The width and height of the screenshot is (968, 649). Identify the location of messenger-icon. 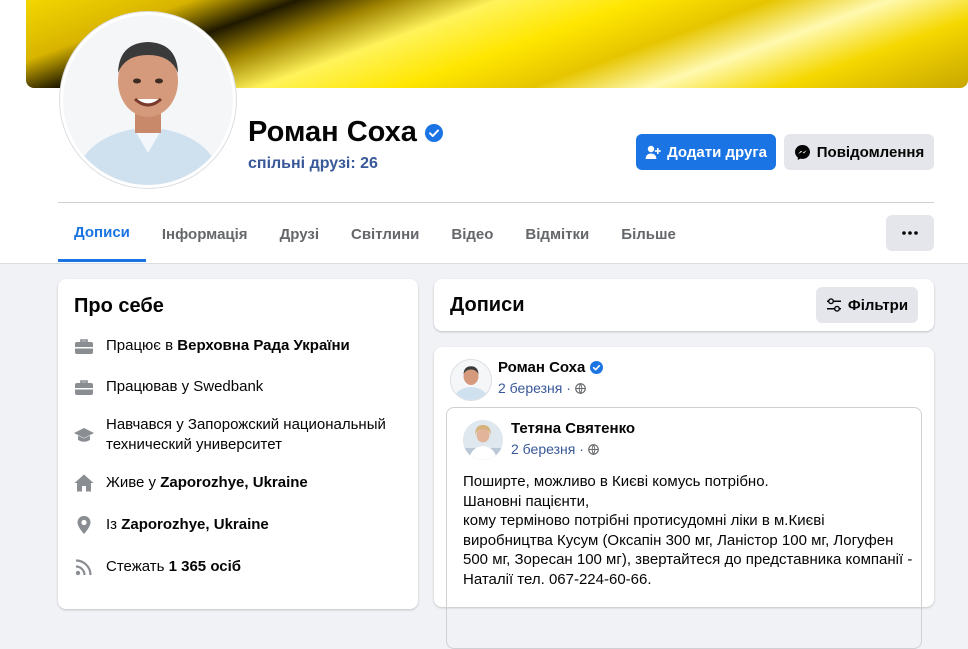
(802, 152).